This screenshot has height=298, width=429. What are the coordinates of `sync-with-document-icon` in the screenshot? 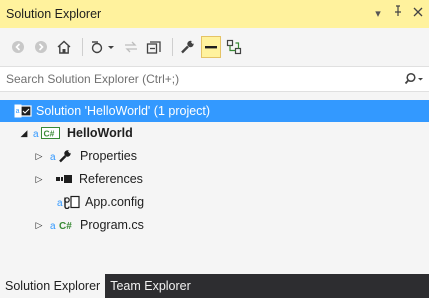 It's located at (131, 47).